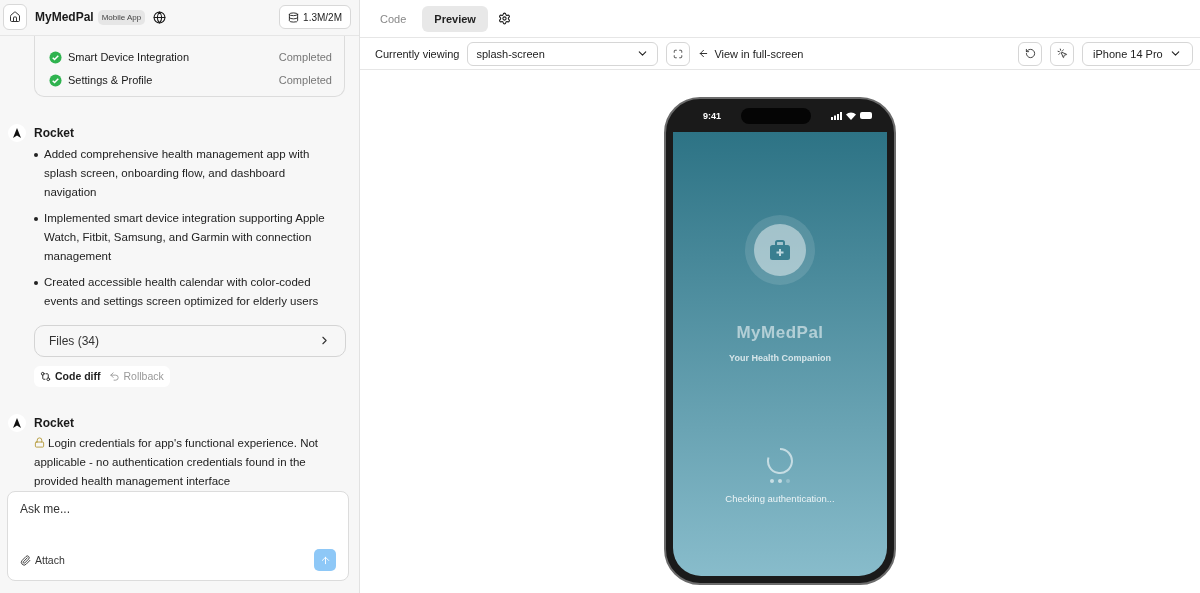 The image size is (1200, 593). What do you see at coordinates (185, 237) in the screenshot?
I see `bullet-text: Implemented smart device integration supporting Apple Watch, Fitbit, Samsung, and Garmin with connection management` at bounding box center [185, 237].